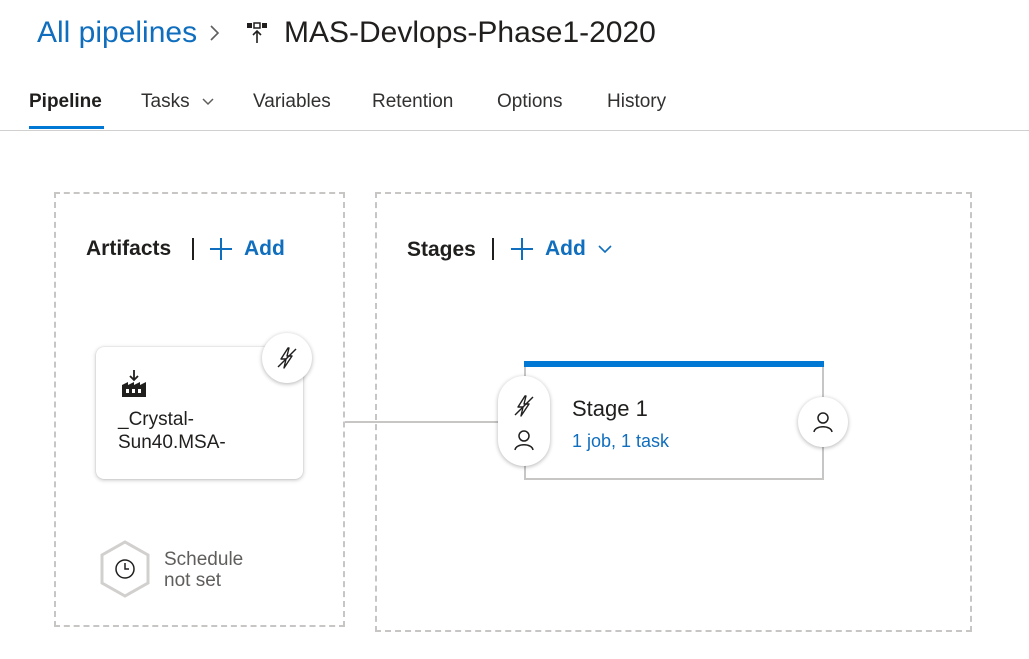 The width and height of the screenshot is (1029, 659). I want to click on tab-retention: Retention, so click(412, 107).